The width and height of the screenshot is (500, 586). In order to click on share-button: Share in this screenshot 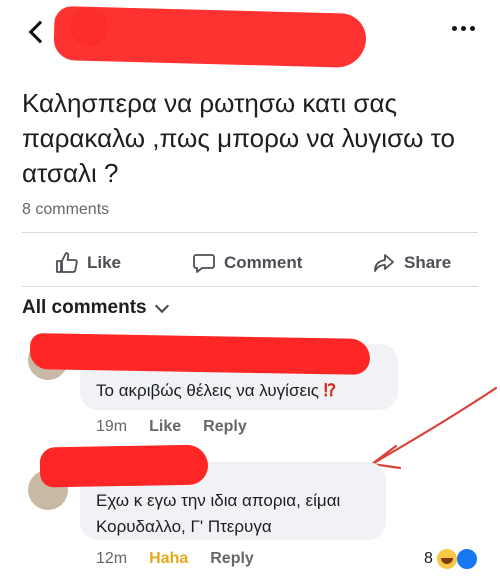, I will do `click(411, 263)`.